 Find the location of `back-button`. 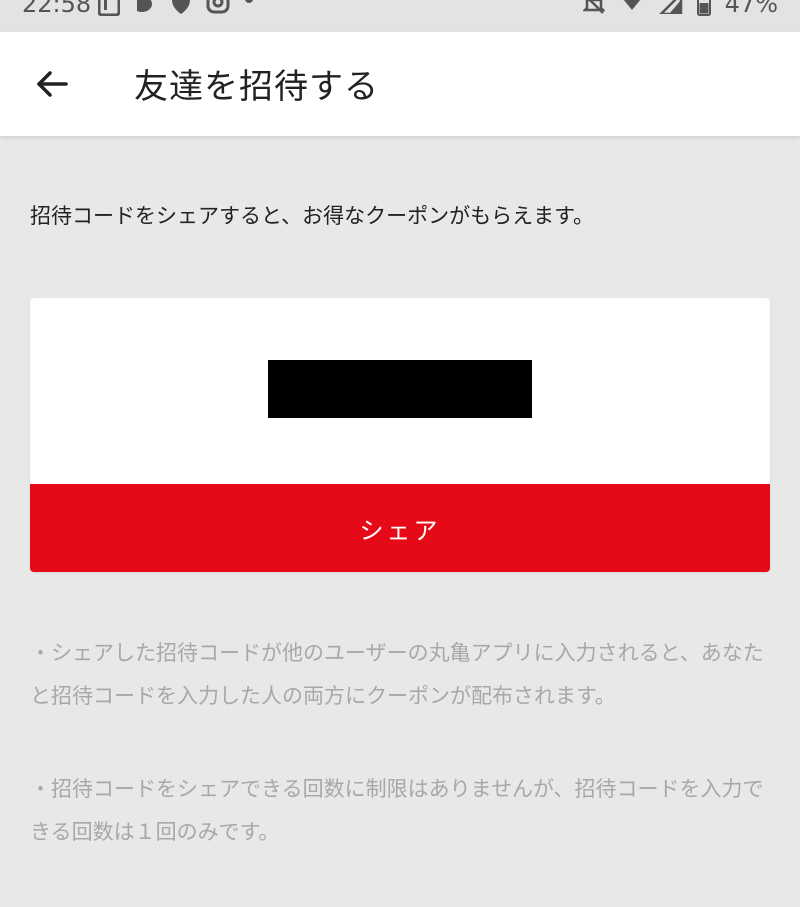

back-button is located at coordinates (52, 84).